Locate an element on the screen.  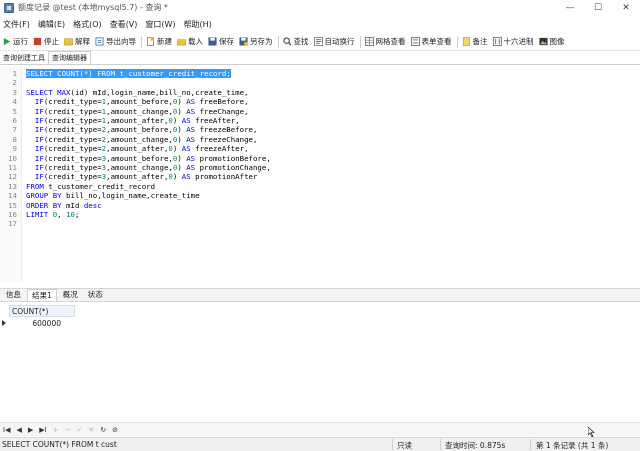
grid-view-button: 网格查看 is located at coordinates (385, 41).